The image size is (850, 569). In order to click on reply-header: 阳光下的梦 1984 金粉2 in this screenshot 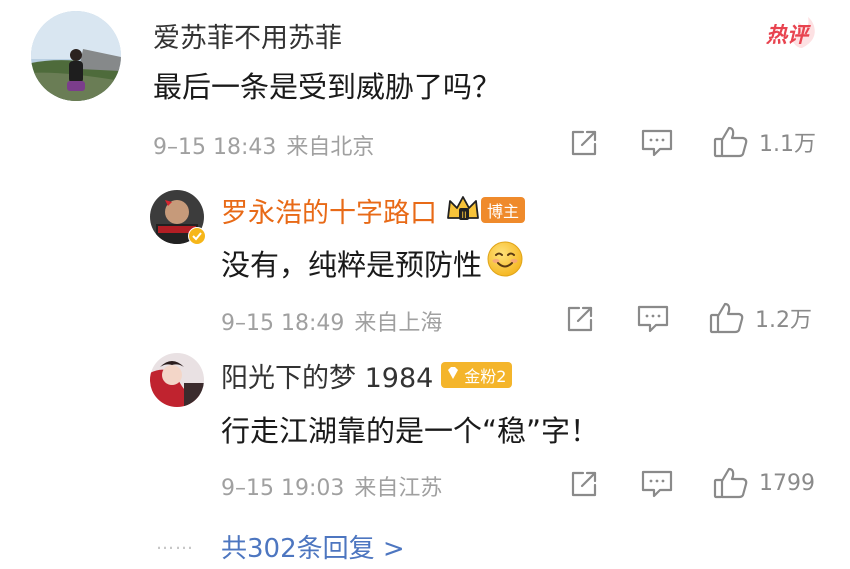, I will do `click(367, 375)`.